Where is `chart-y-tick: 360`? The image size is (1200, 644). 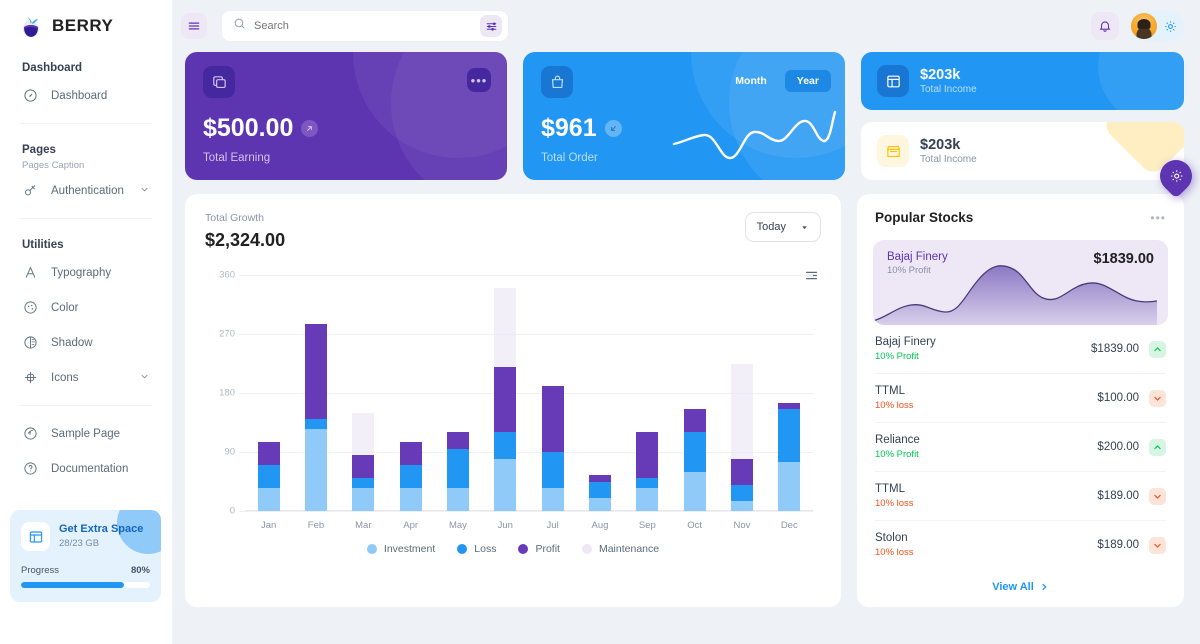 chart-y-tick: 360 is located at coordinates (227, 275).